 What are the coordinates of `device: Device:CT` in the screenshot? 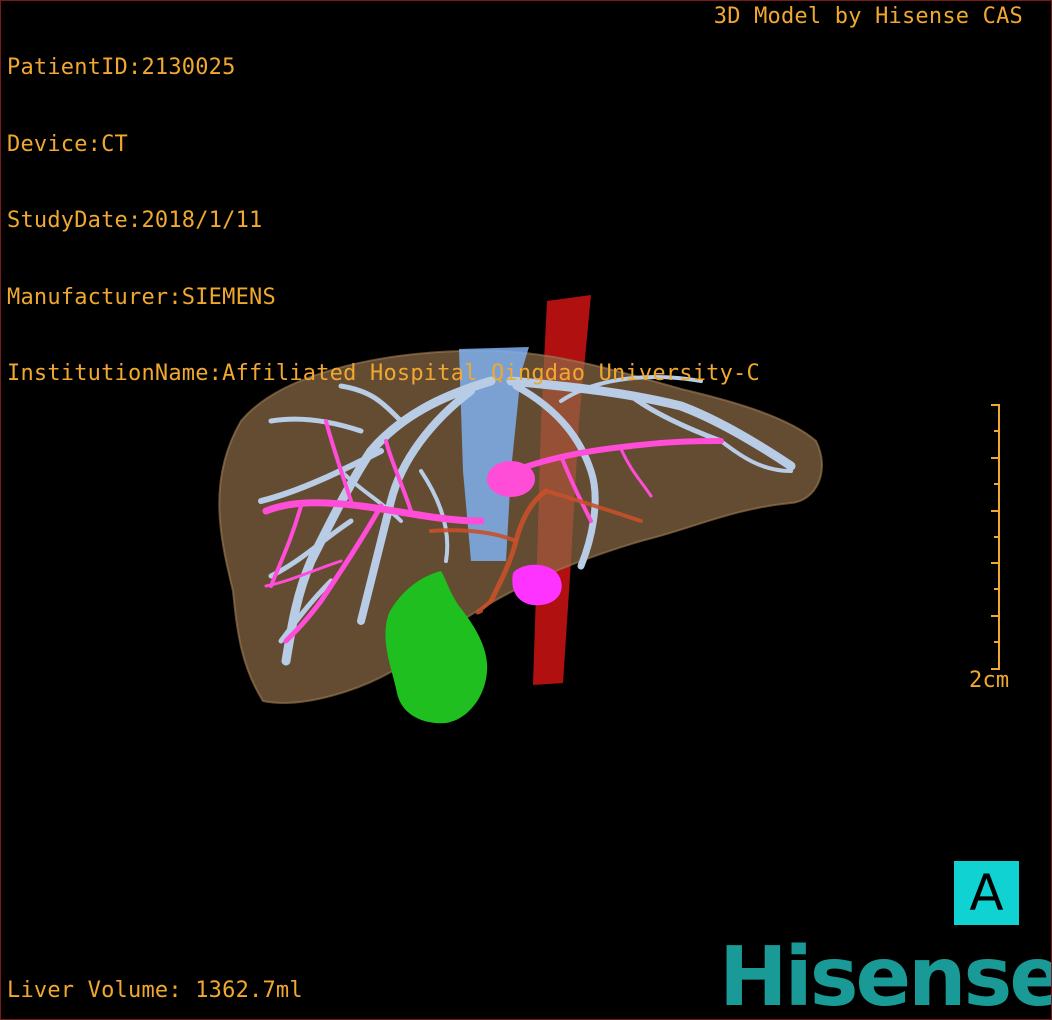 It's located at (68, 144).